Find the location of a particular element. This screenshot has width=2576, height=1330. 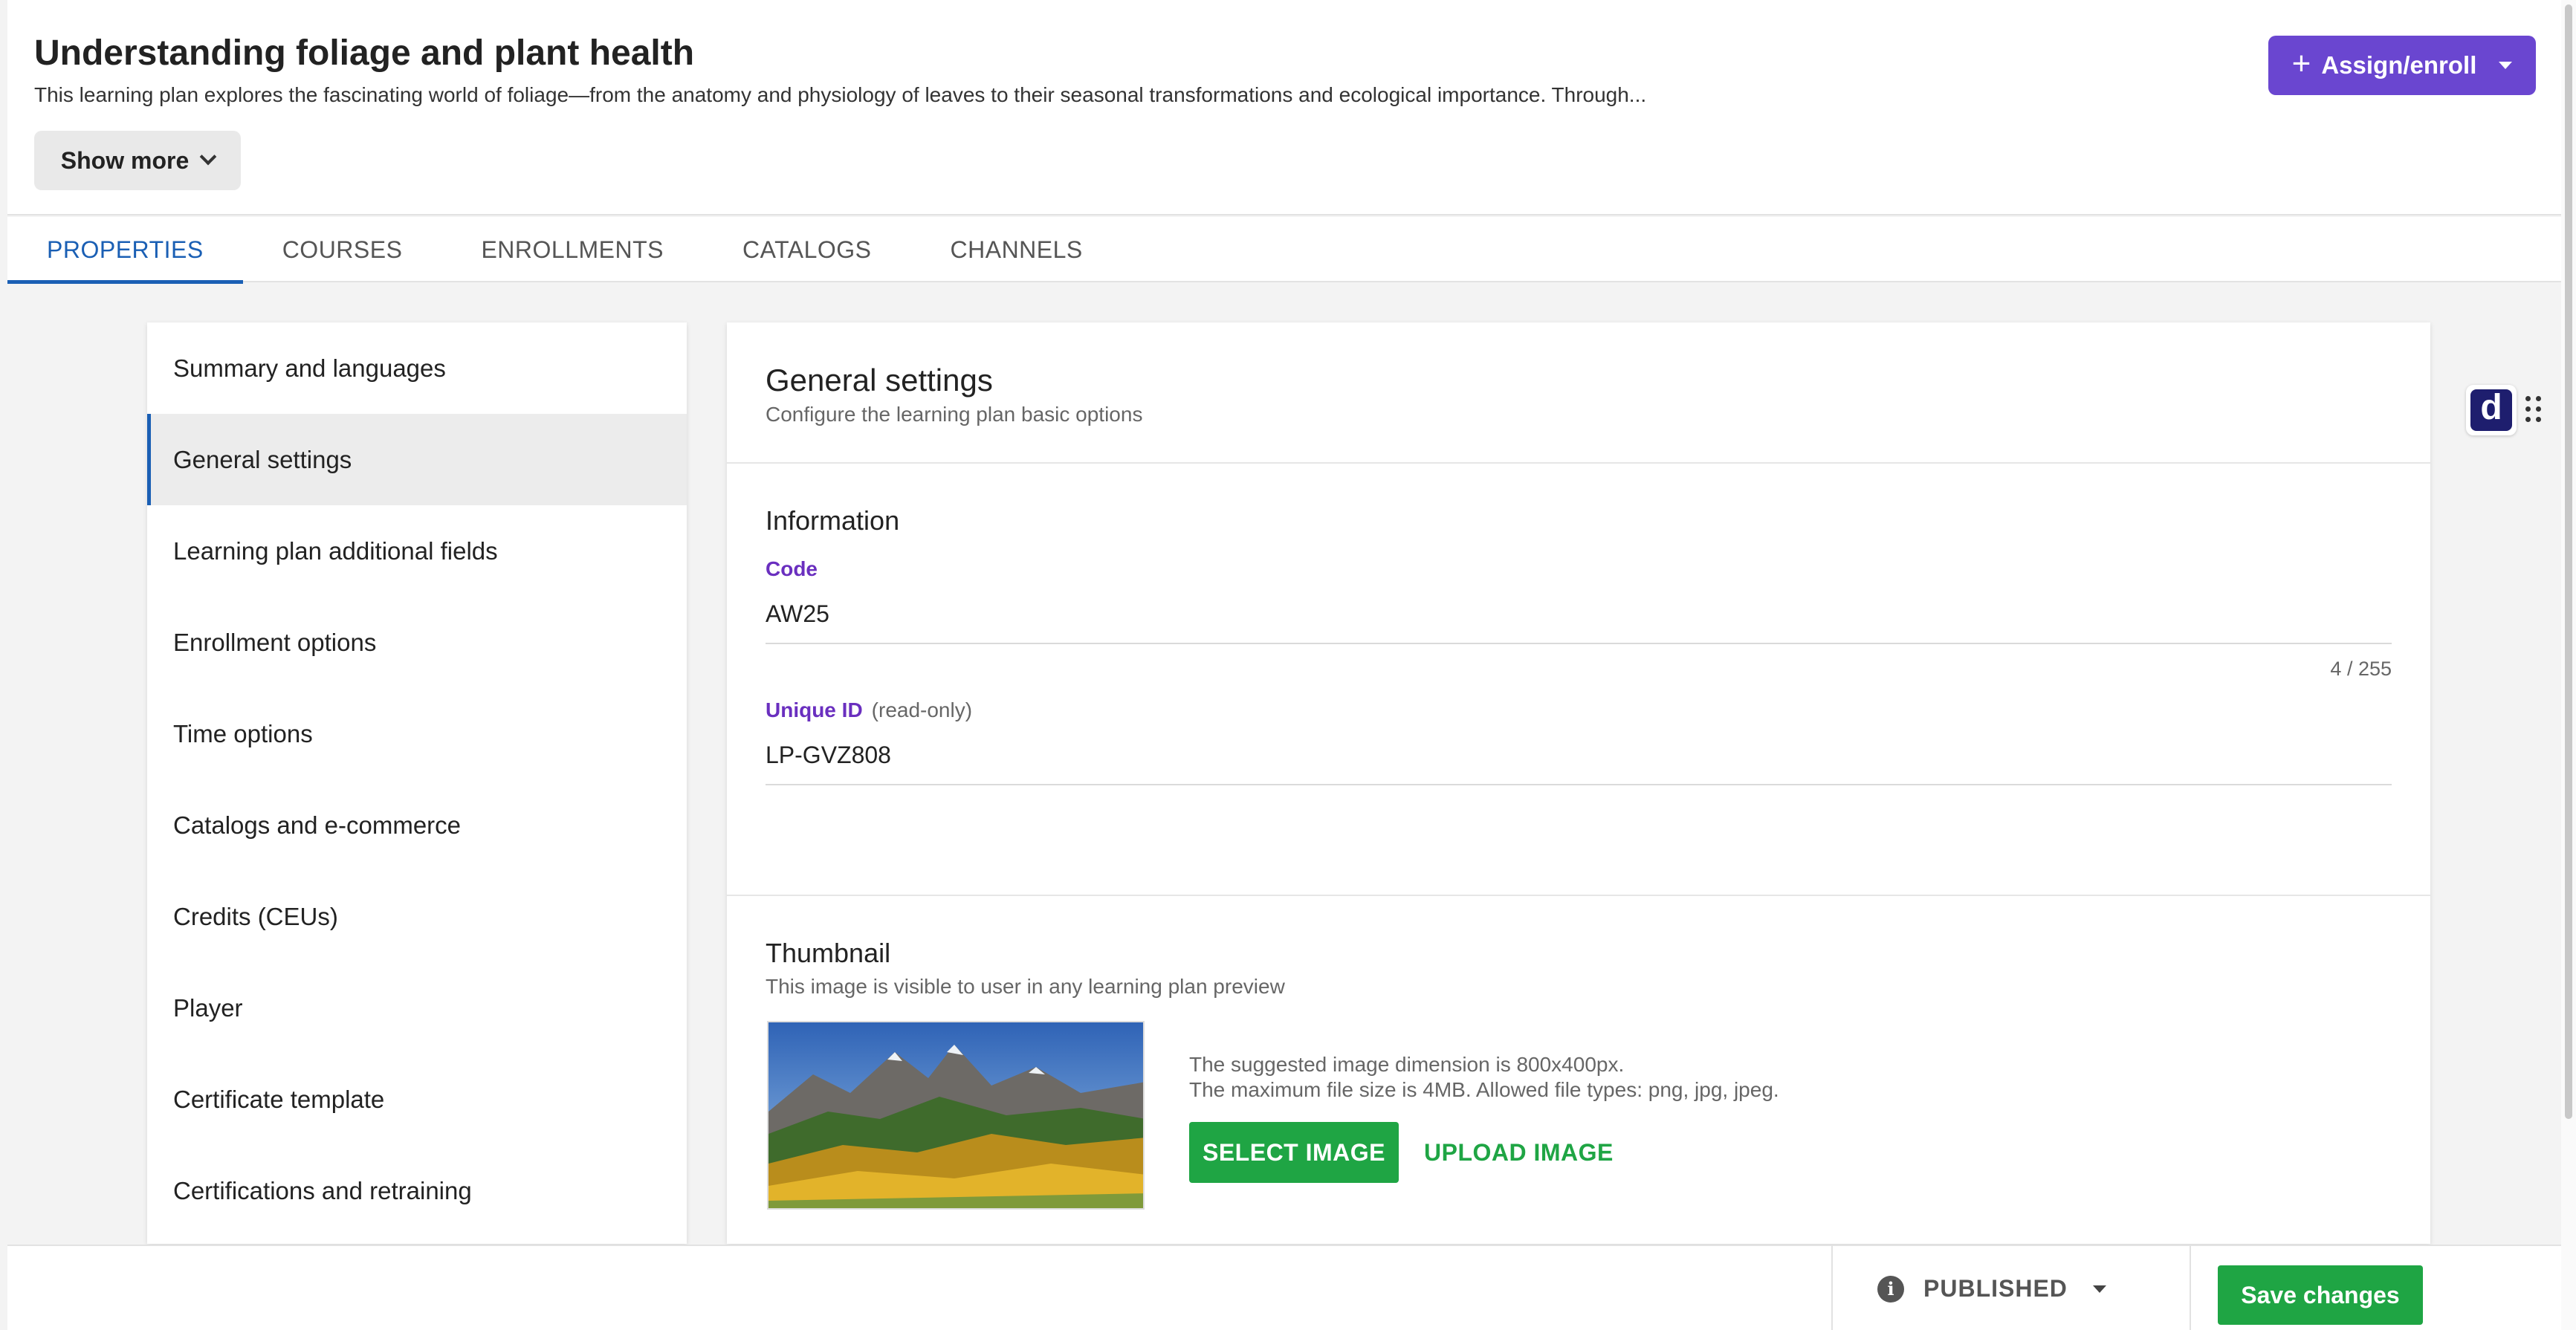

thumbnail-image is located at coordinates (956, 1115).